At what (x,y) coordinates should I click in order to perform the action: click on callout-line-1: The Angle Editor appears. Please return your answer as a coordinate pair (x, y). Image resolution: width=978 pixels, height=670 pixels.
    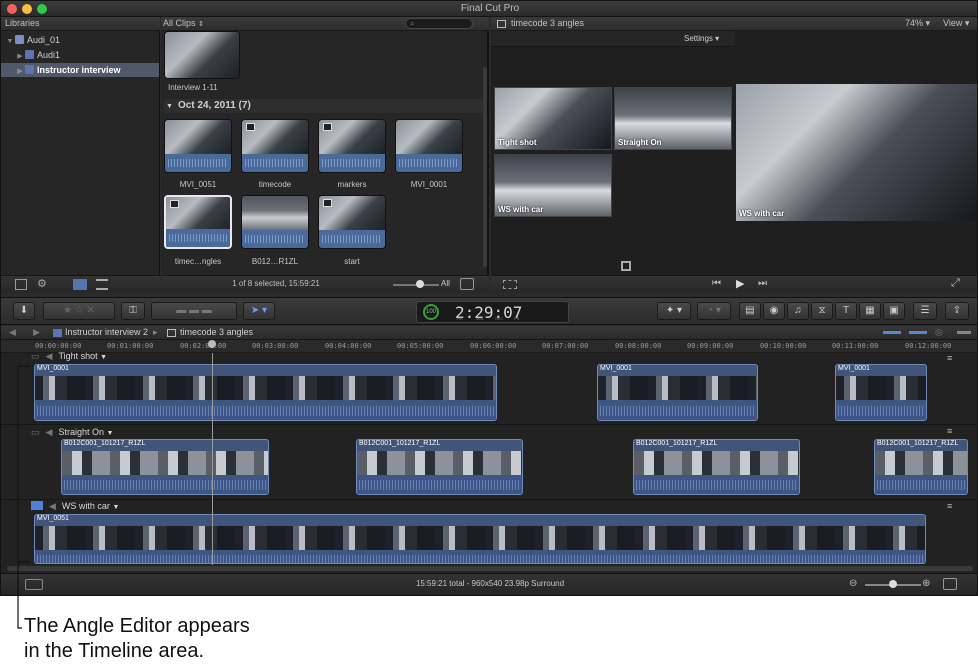
    Looking at the image, I should click on (137, 626).